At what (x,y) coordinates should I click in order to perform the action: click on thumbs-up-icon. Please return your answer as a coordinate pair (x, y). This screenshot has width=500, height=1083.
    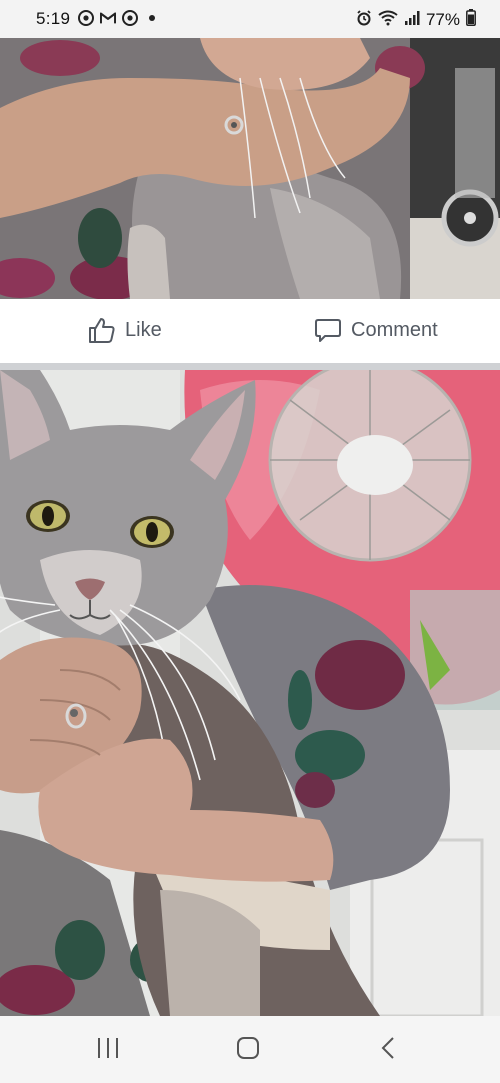
    Looking at the image, I should click on (102, 330).